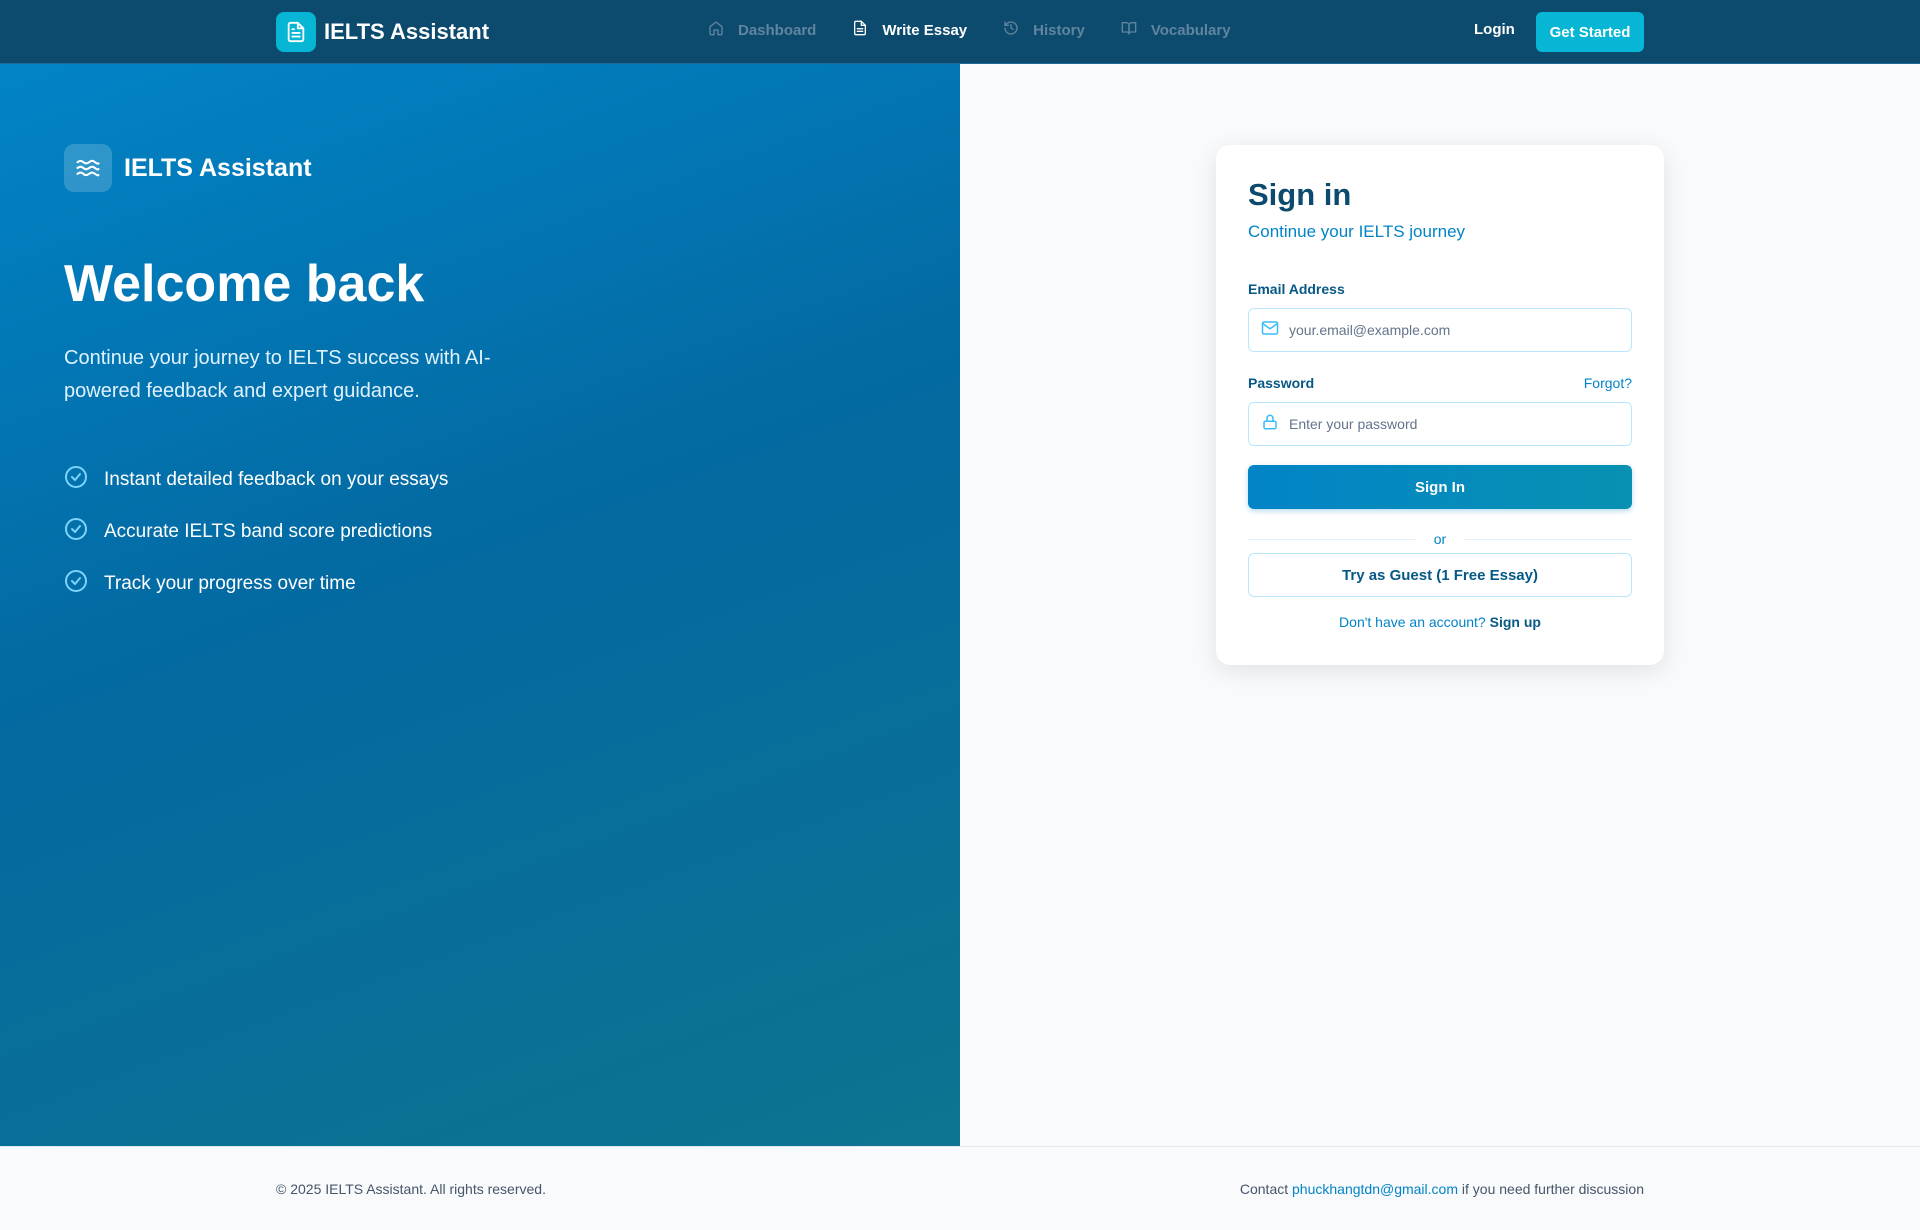 This screenshot has width=1920, height=1230. Describe the element at coordinates (1375, 1189) in the screenshot. I see `contact-email-link: phuckhangtdn@gmail.com` at that location.